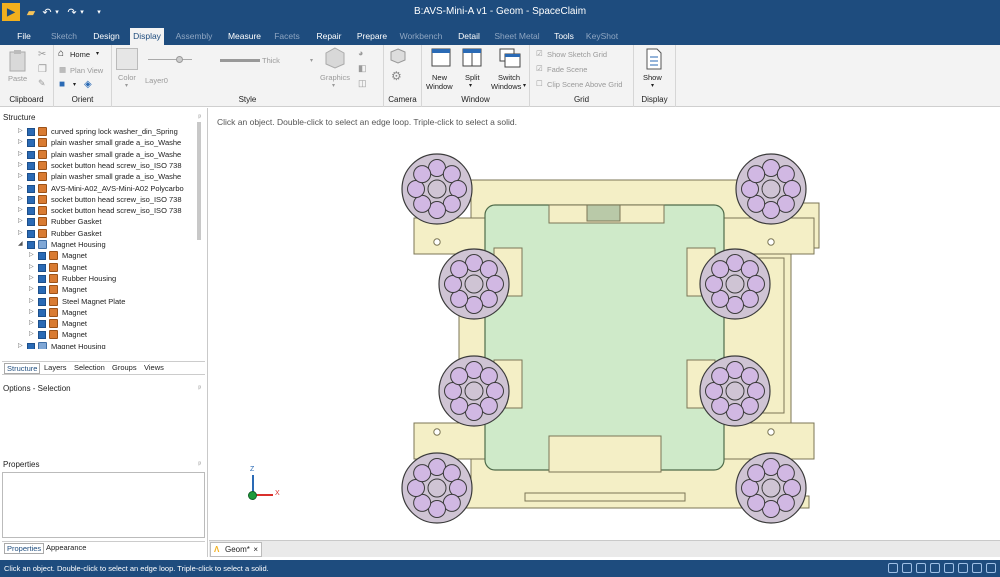 Image resolution: width=1000 pixels, height=577 pixels. I want to click on camera-settings-icon: ⚙, so click(396, 76).